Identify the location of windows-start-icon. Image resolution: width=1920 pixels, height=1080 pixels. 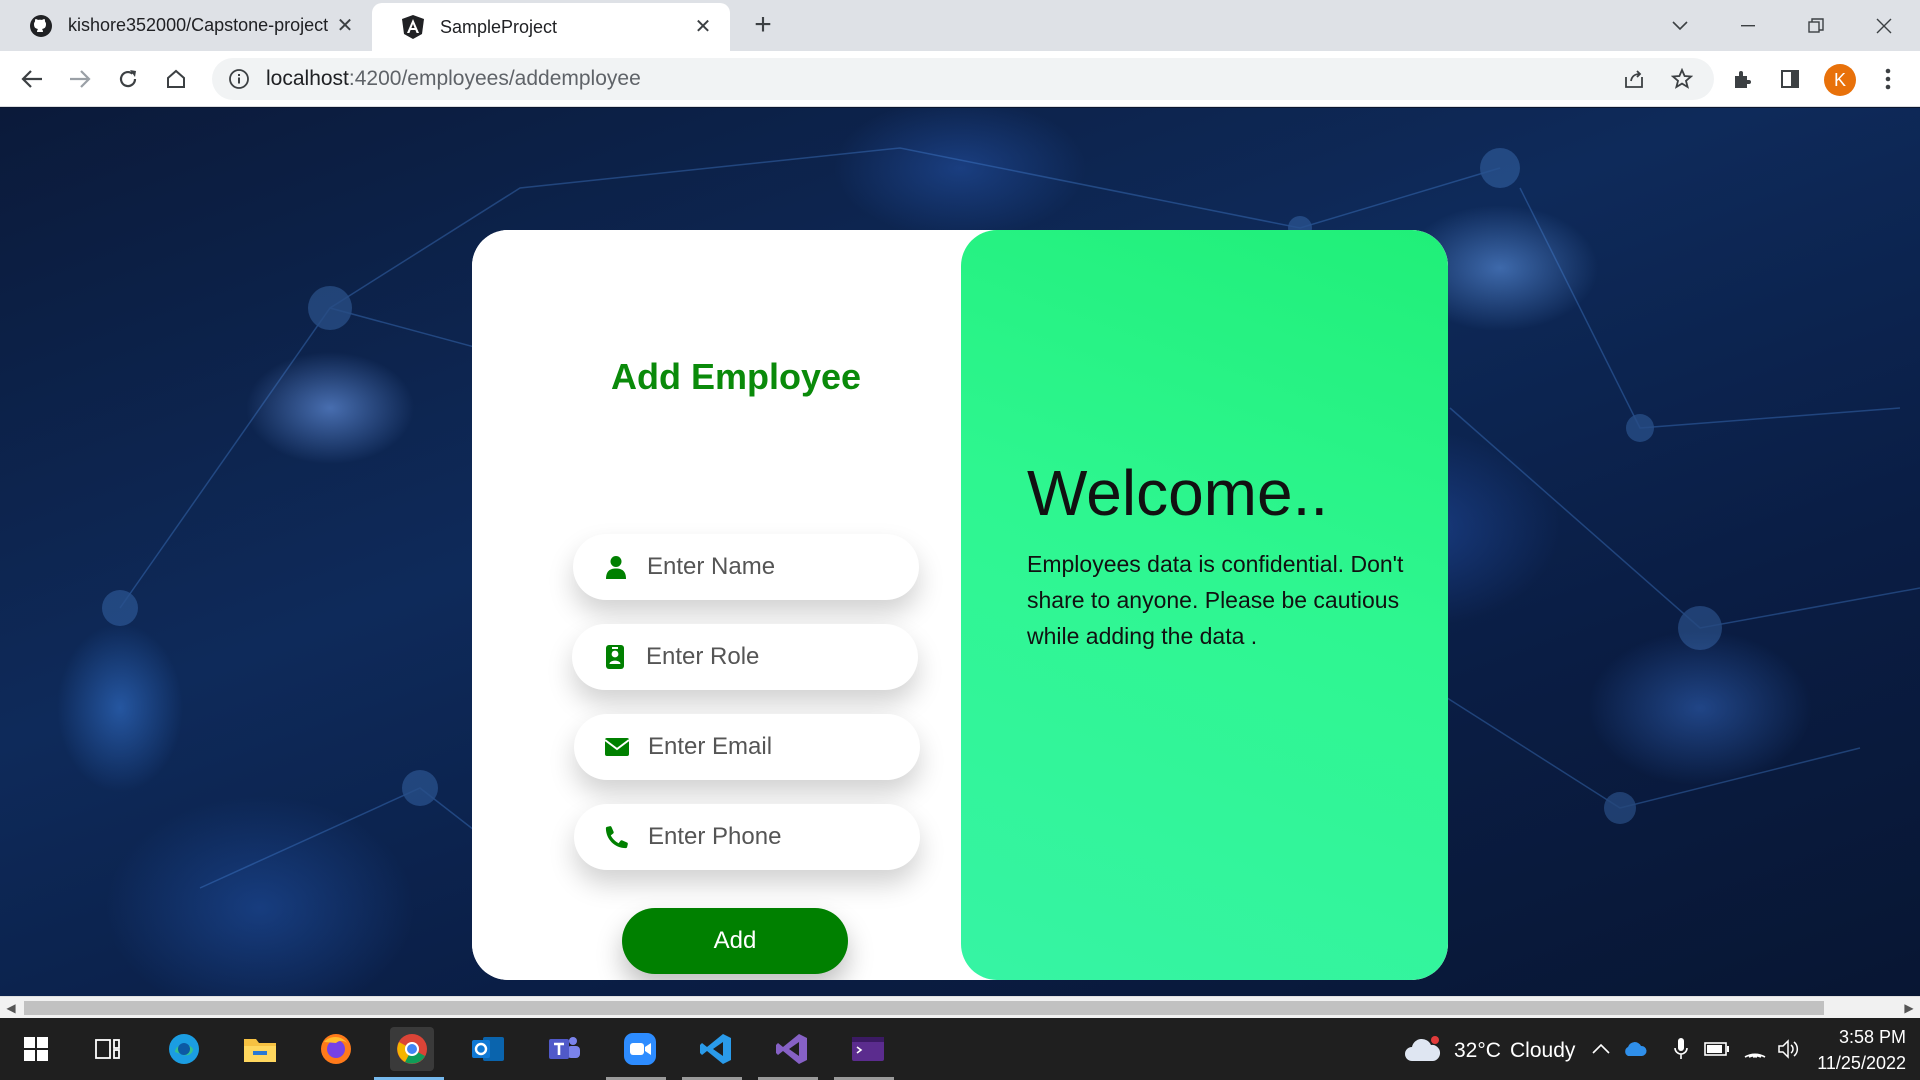
(36, 1049).